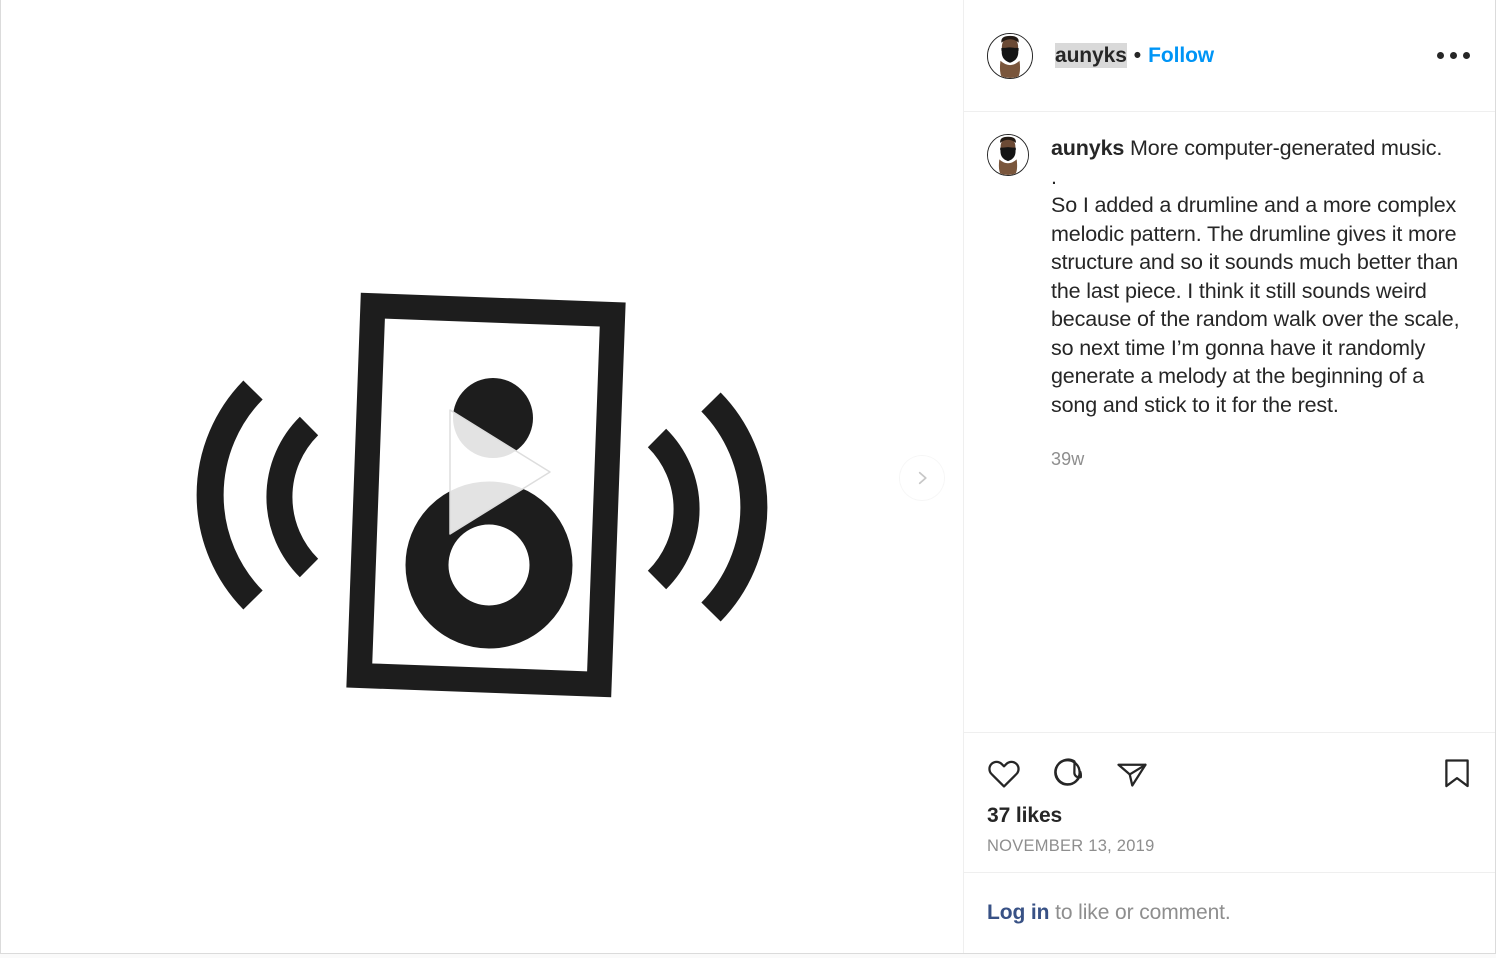 Image resolution: width=1496 pixels, height=958 pixels. I want to click on save-button, so click(1451, 773).